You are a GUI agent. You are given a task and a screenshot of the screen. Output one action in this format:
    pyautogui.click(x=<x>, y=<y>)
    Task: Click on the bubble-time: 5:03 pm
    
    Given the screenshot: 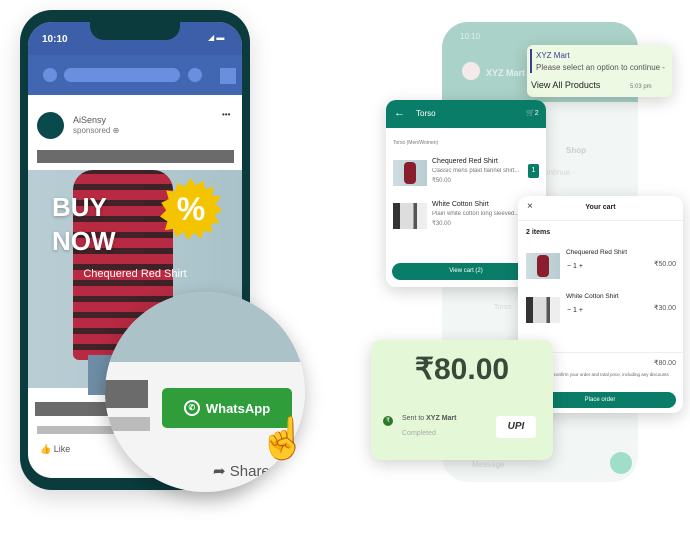 What is the action you would take?
    pyautogui.click(x=641, y=87)
    